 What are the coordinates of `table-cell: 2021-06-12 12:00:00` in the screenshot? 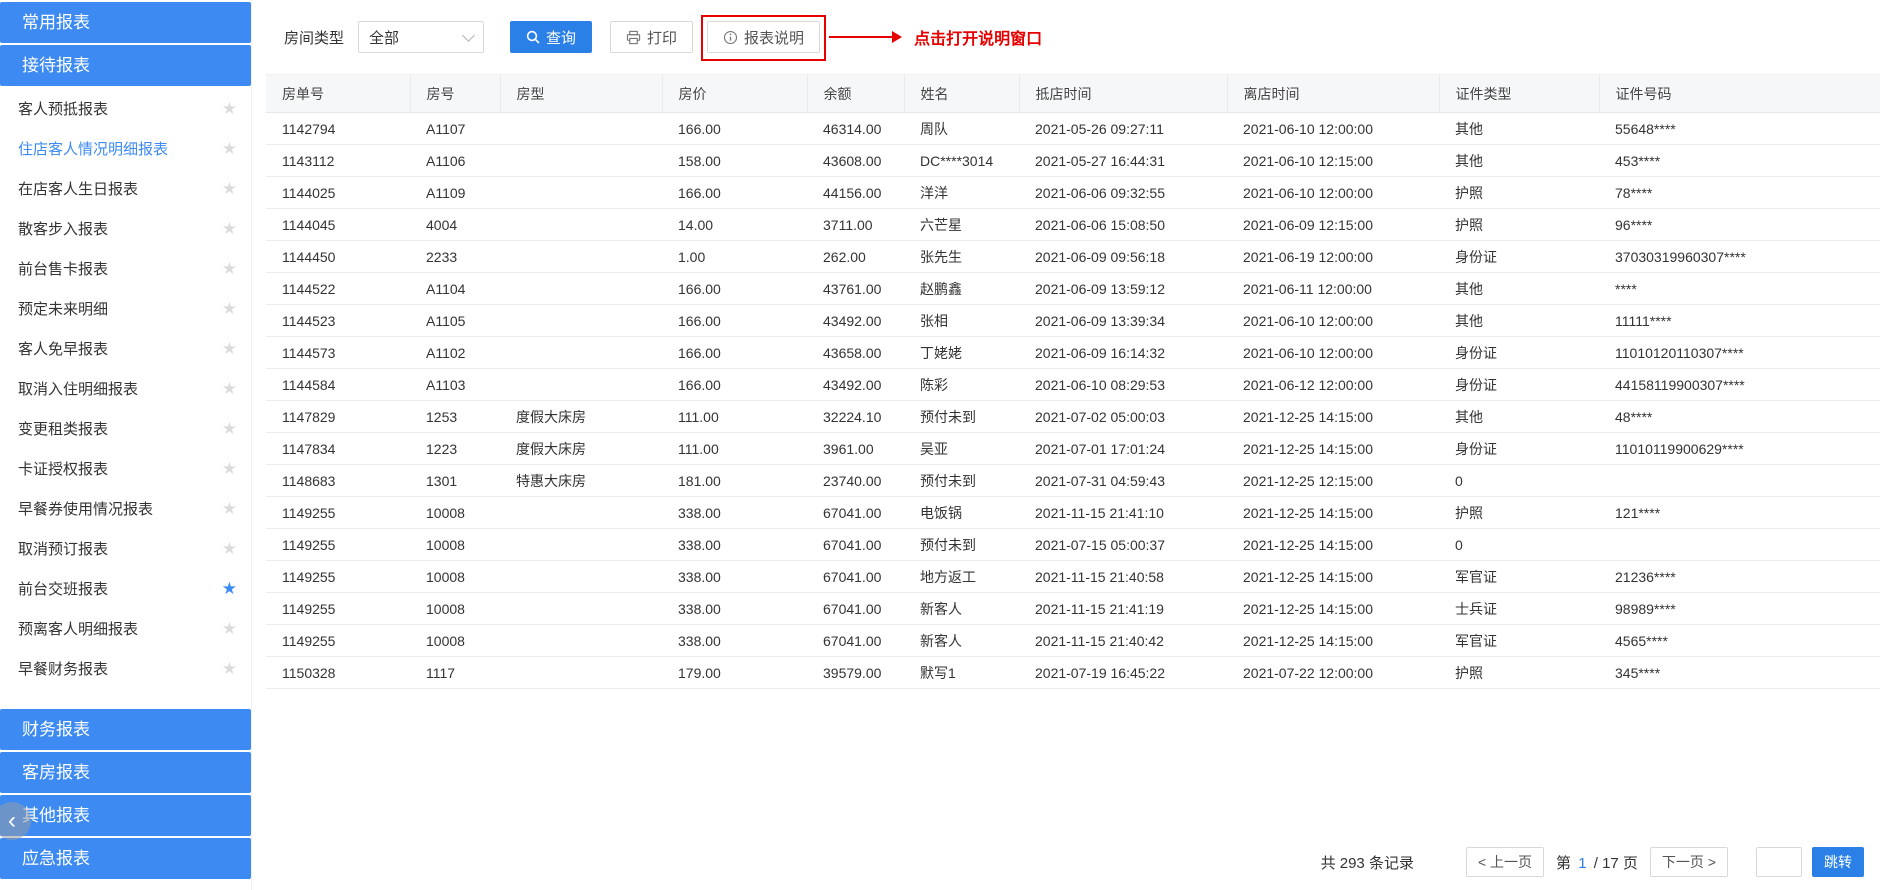 It's located at (1333, 384).